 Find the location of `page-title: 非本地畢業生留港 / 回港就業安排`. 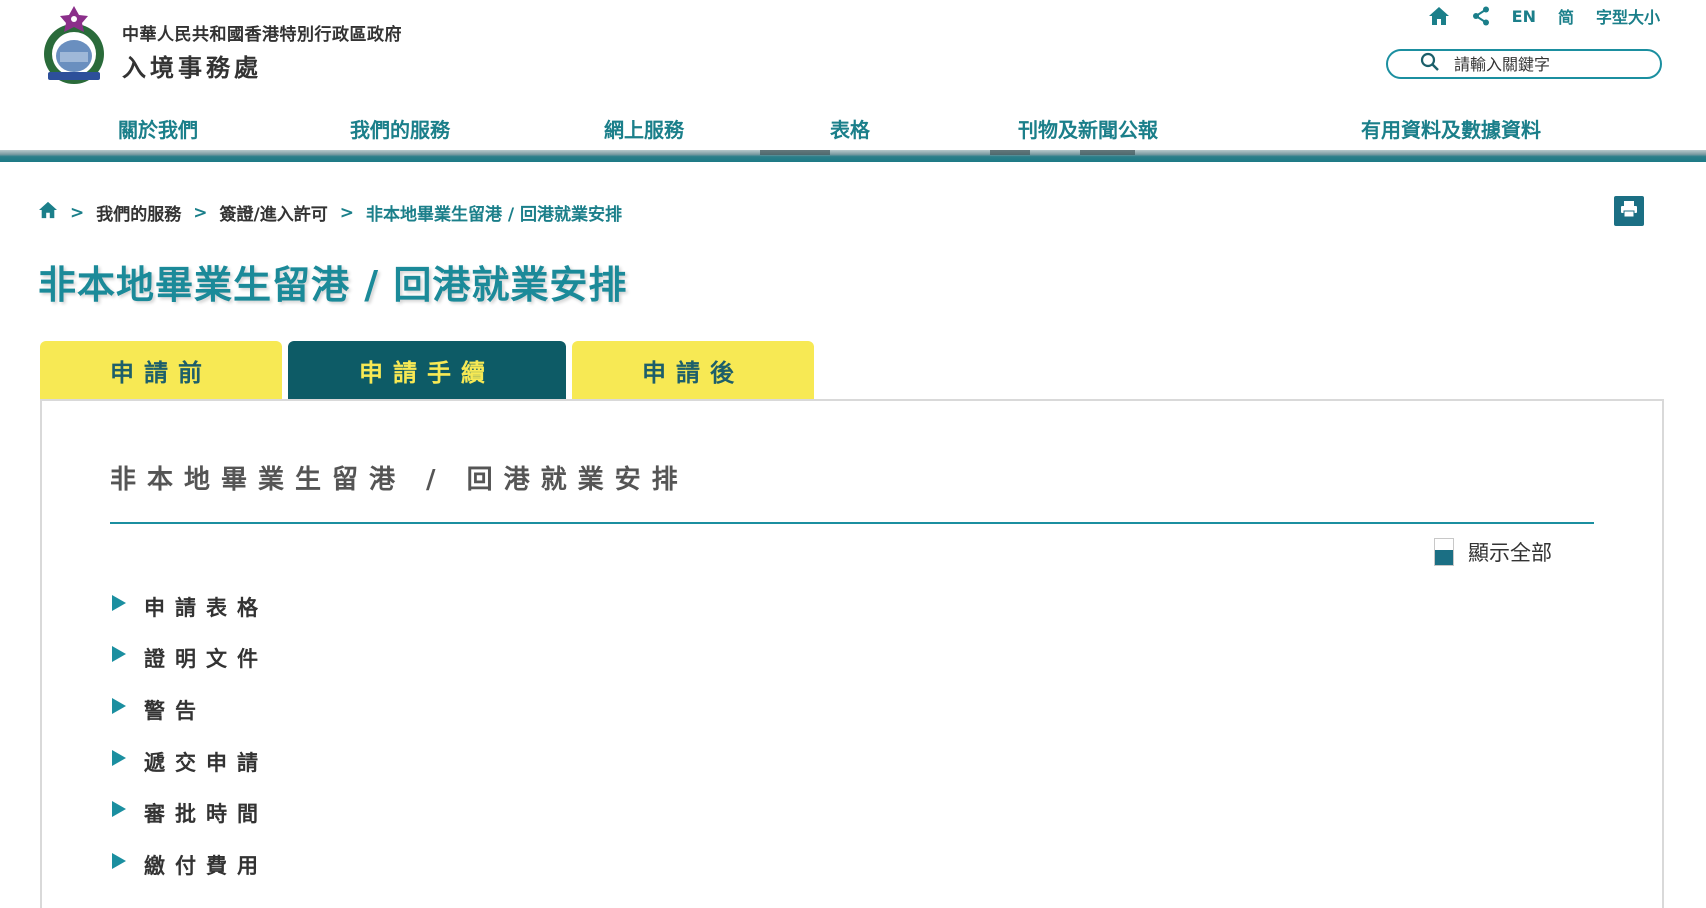

page-title: 非本地畢業生留港 / 回港就業安排 is located at coordinates (333, 285).